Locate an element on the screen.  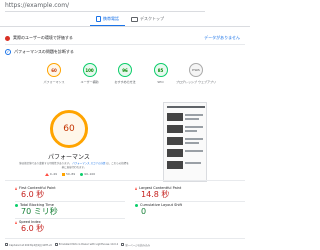
device-icon is located at coordinates (56, 244).